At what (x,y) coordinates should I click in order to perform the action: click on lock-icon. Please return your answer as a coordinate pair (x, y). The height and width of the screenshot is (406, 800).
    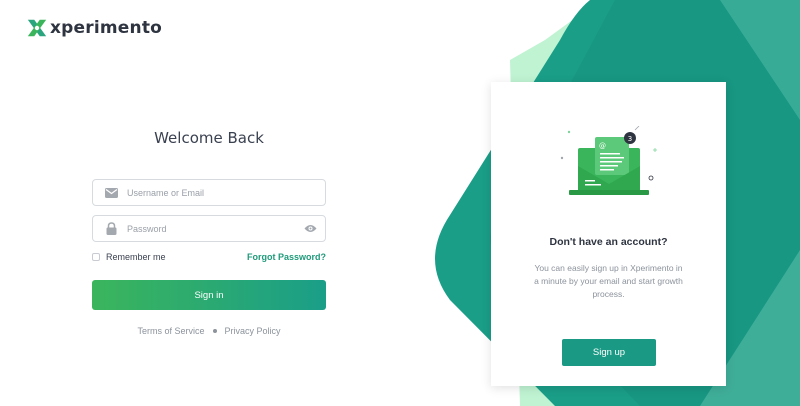
    Looking at the image, I should click on (111, 229).